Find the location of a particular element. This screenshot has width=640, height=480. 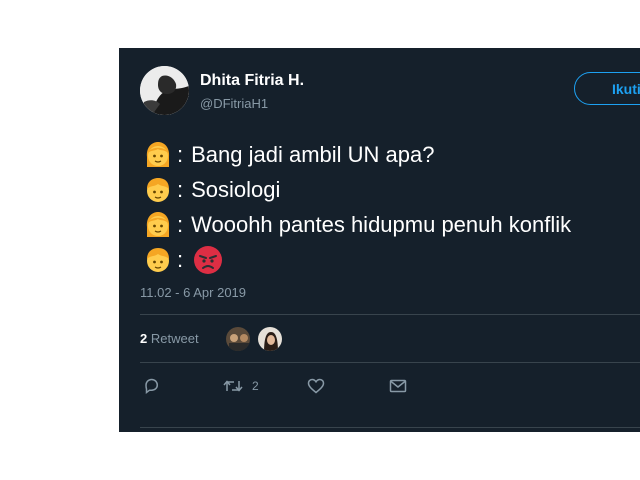

tweet-timestamp: 11.02 - 6 Apr 2019 is located at coordinates (193, 292).